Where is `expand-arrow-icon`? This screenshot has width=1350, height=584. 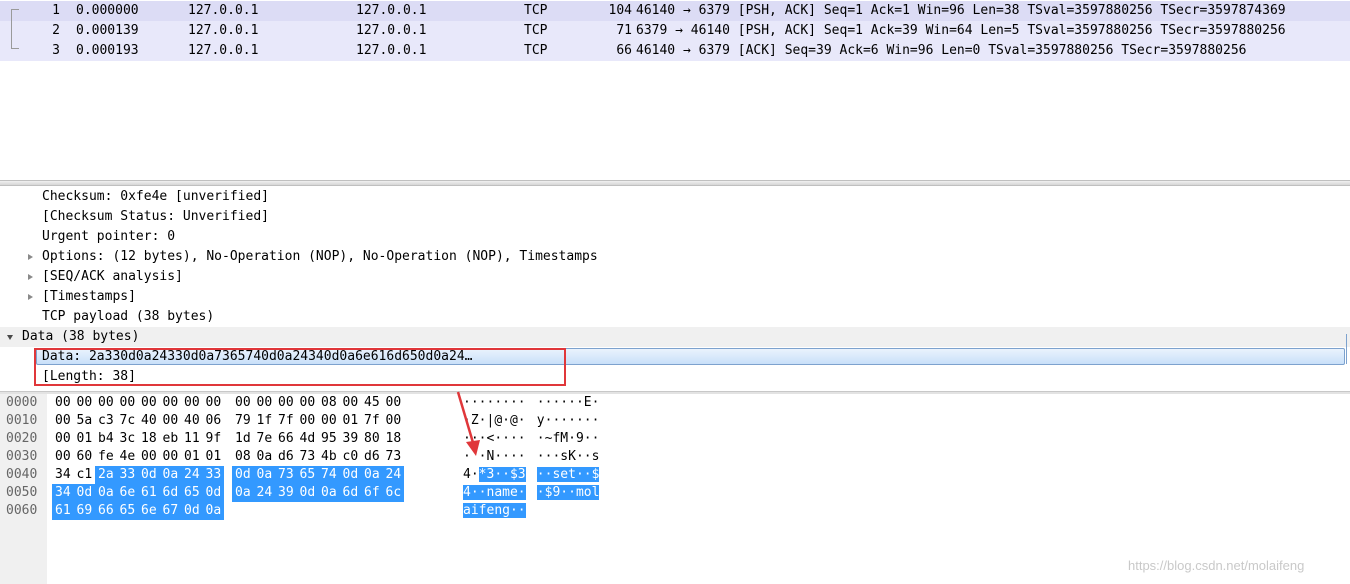
expand-arrow-icon is located at coordinates (30, 277).